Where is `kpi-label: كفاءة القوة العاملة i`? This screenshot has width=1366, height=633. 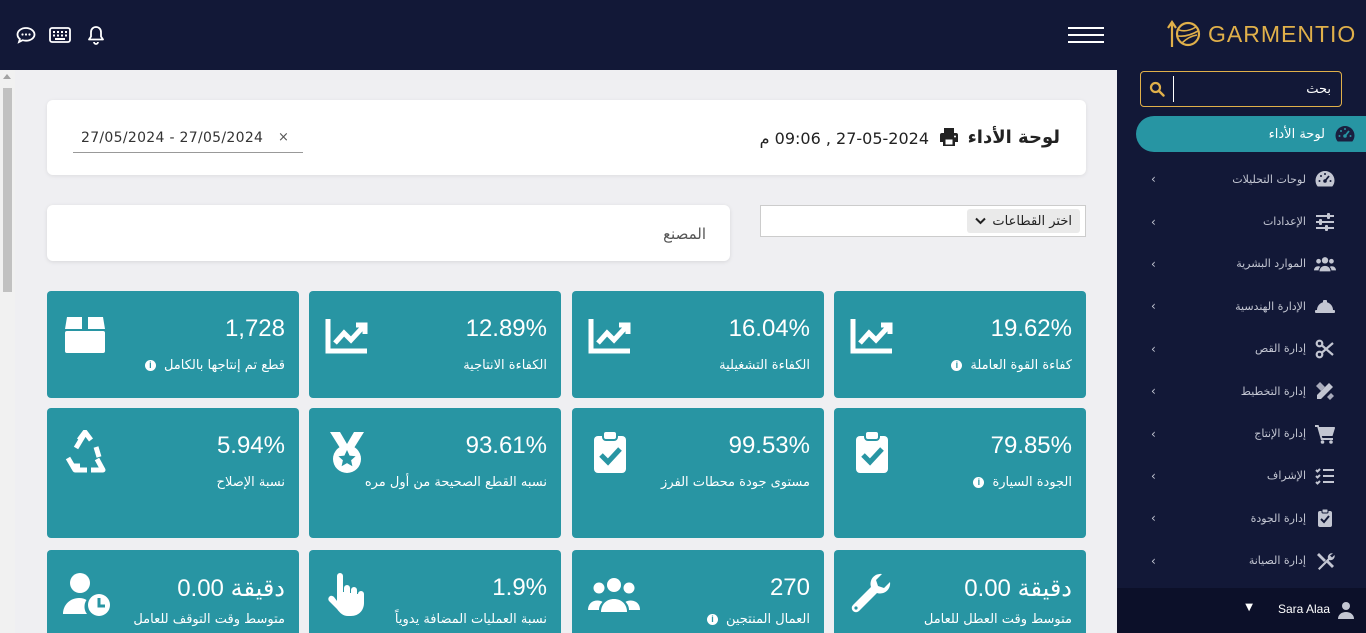 kpi-label: كفاءة القوة العاملة i is located at coordinates (972, 365).